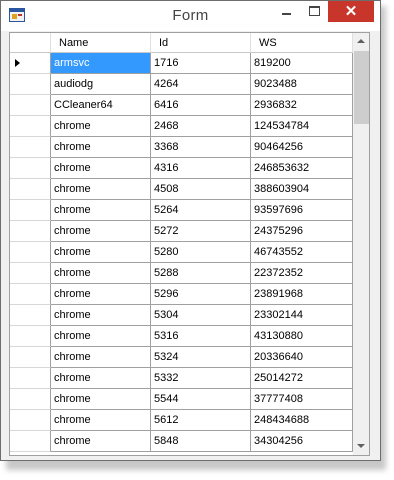 Image resolution: width=394 pixels, height=480 pixels. What do you see at coordinates (302, 252) in the screenshot?
I see `cell-ws: 46743552` at bounding box center [302, 252].